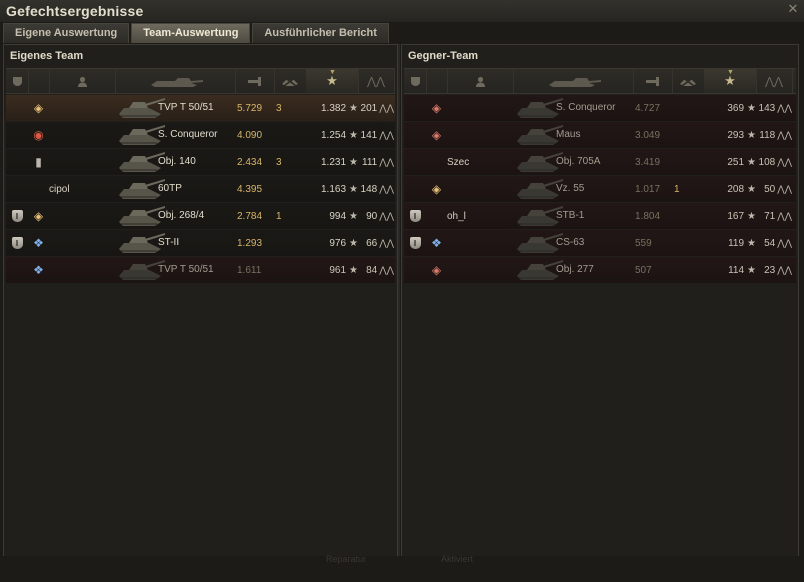  I want to click on tab-eigene-auswertung: Eigene Auswertung, so click(66, 33).